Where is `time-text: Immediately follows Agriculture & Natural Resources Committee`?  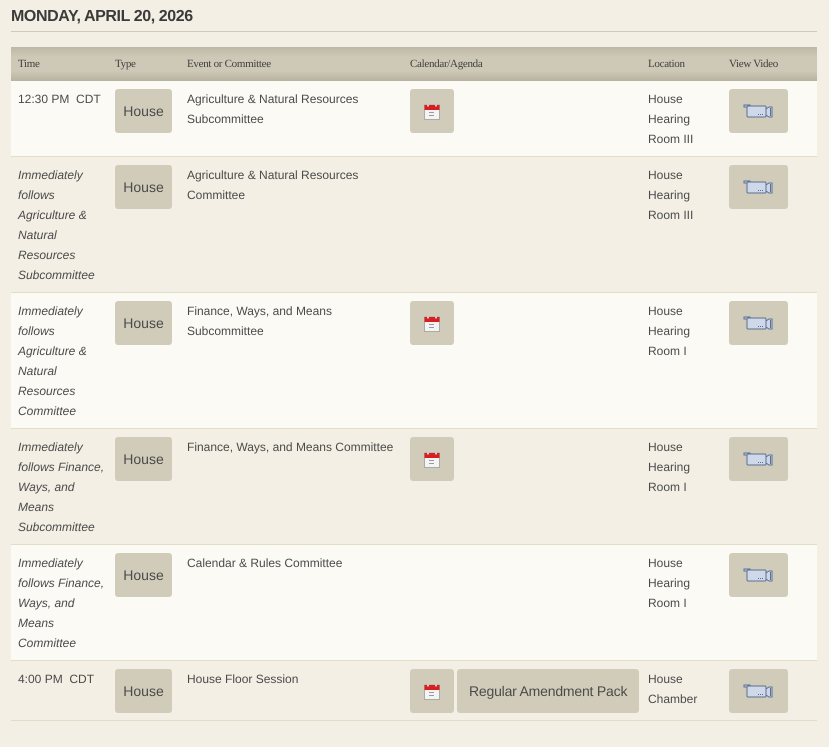 time-text: Immediately follows Agriculture & Natural Resources Committee is located at coordinates (53, 361).